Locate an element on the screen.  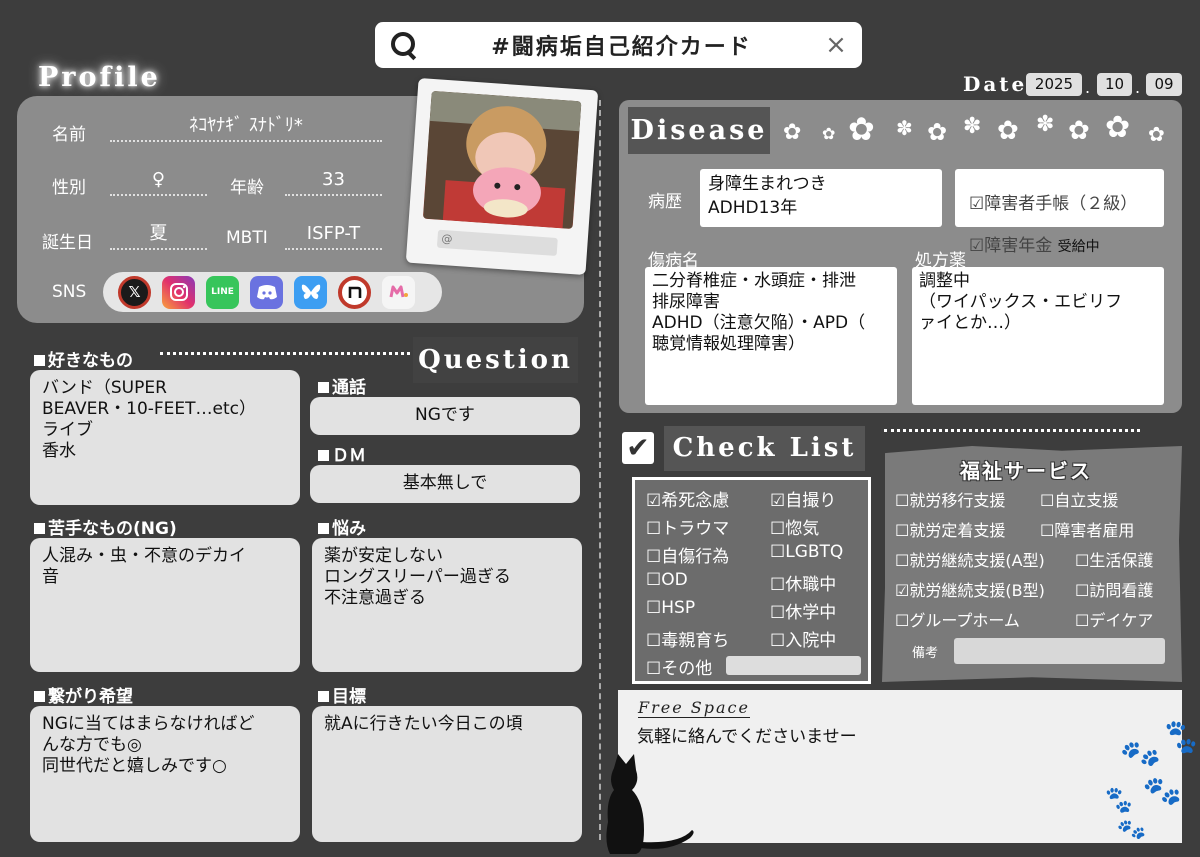
profile-title: Profile is located at coordinates (99, 77).